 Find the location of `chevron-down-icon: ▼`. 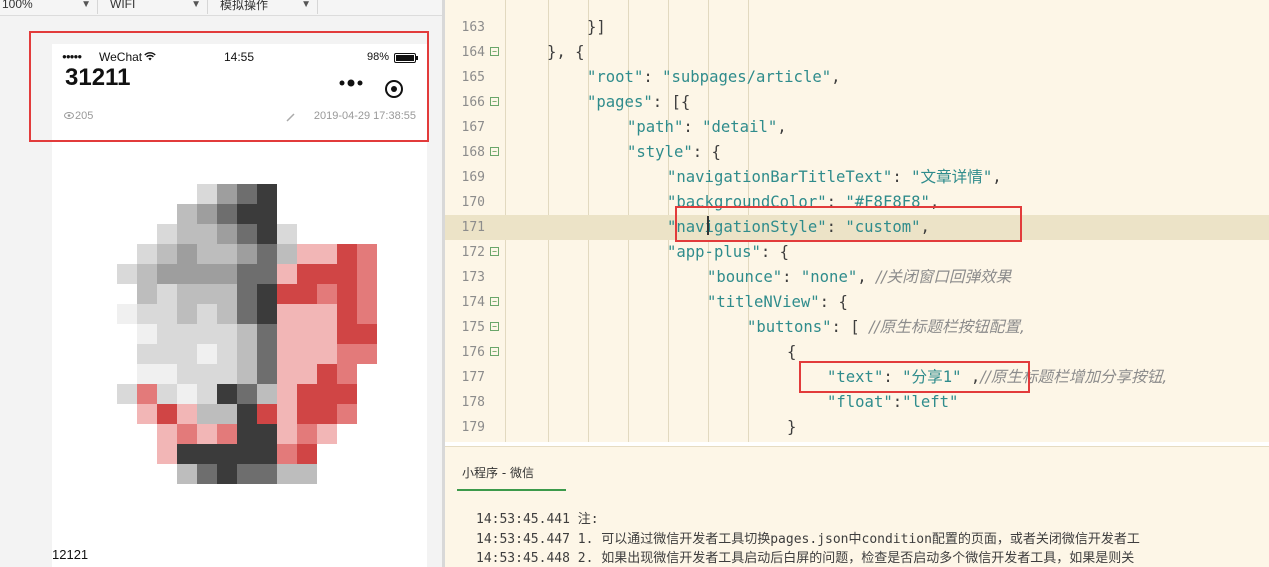

chevron-down-icon: ▼ is located at coordinates (306, 5).